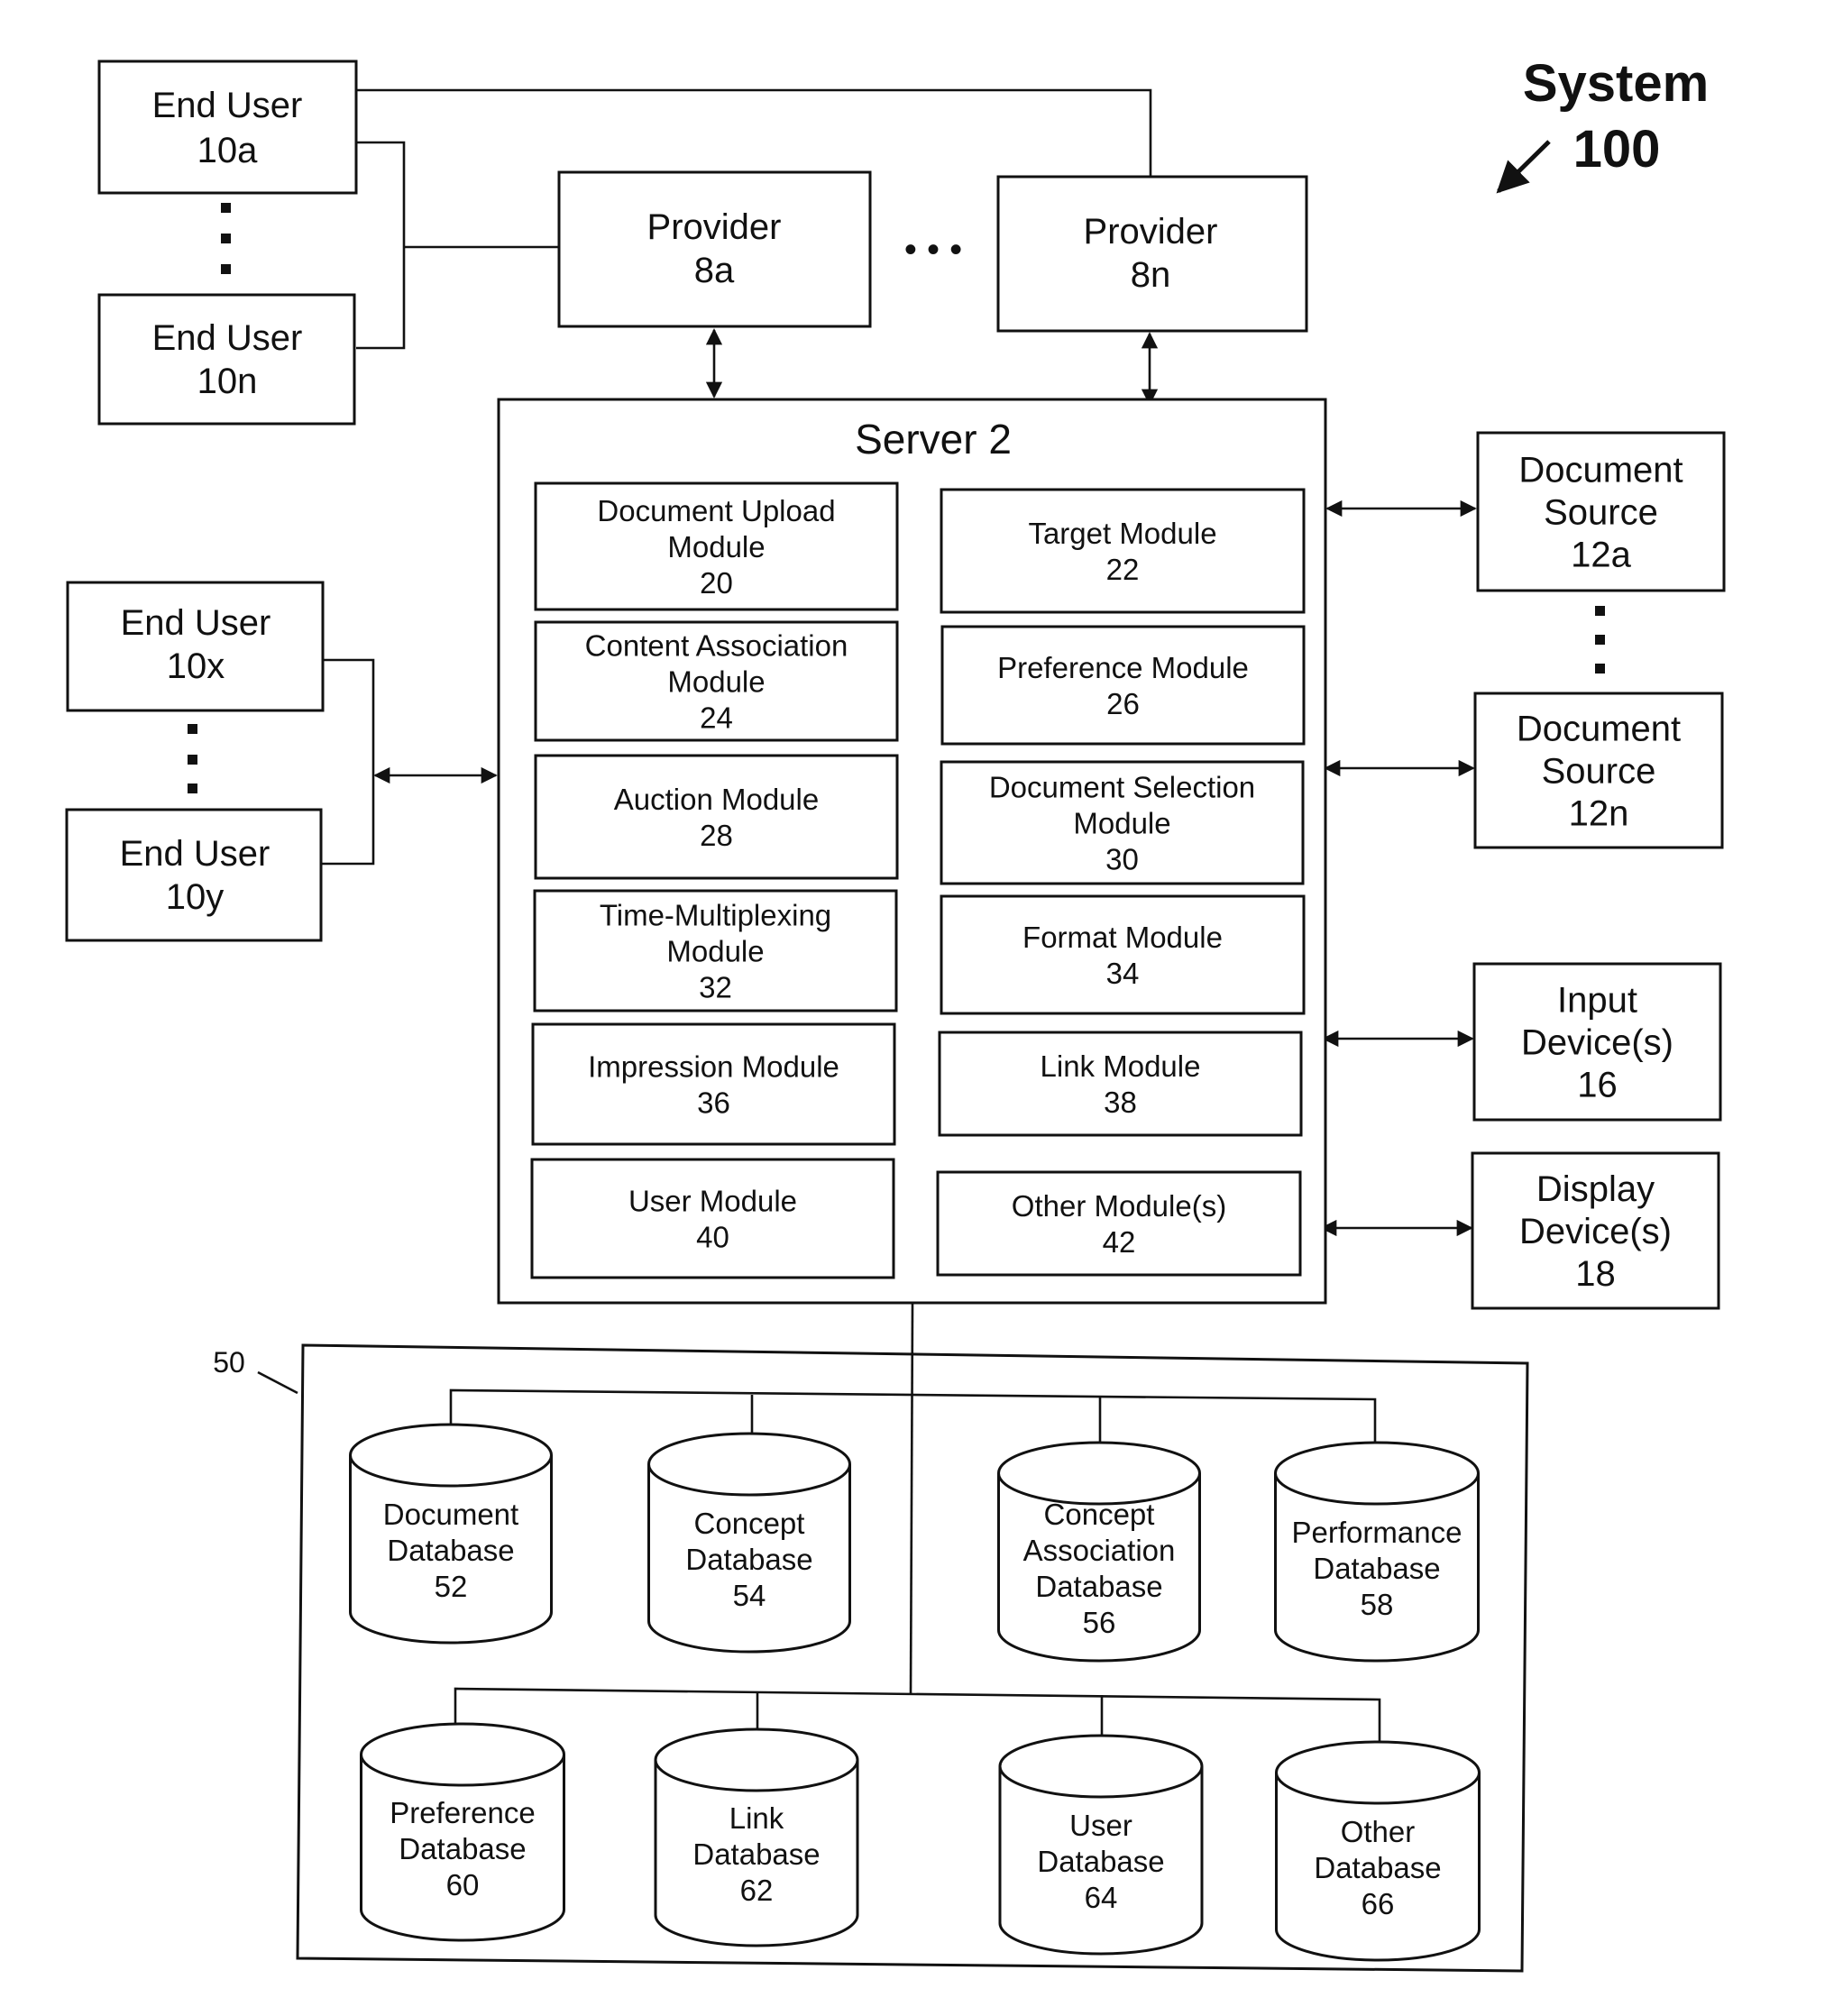 Image resolution: width=1843 pixels, height=2016 pixels. Describe the element at coordinates (911, 1499) in the screenshot. I see `connector-server-databases` at that location.